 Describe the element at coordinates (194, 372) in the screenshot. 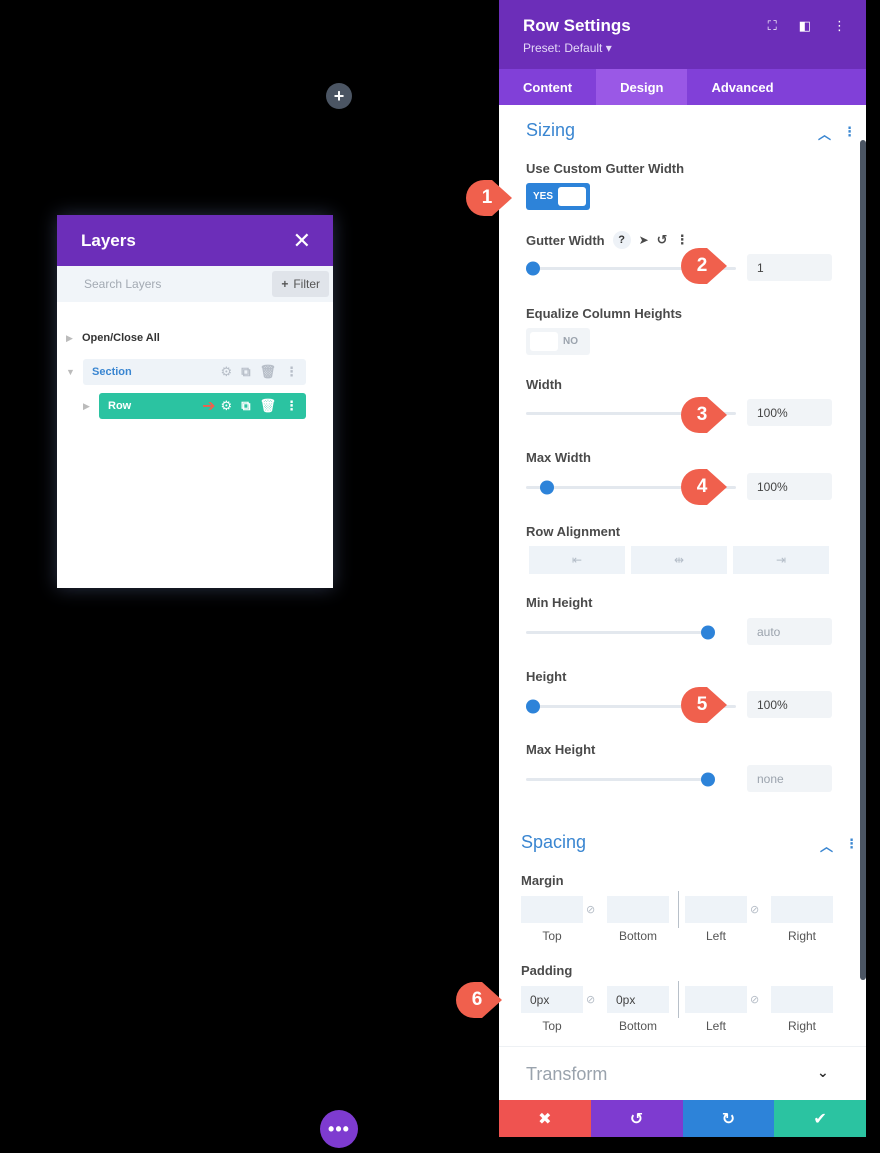

I see `layer-section: Section ⚙ ⧉ 🗑 ⋮` at that location.